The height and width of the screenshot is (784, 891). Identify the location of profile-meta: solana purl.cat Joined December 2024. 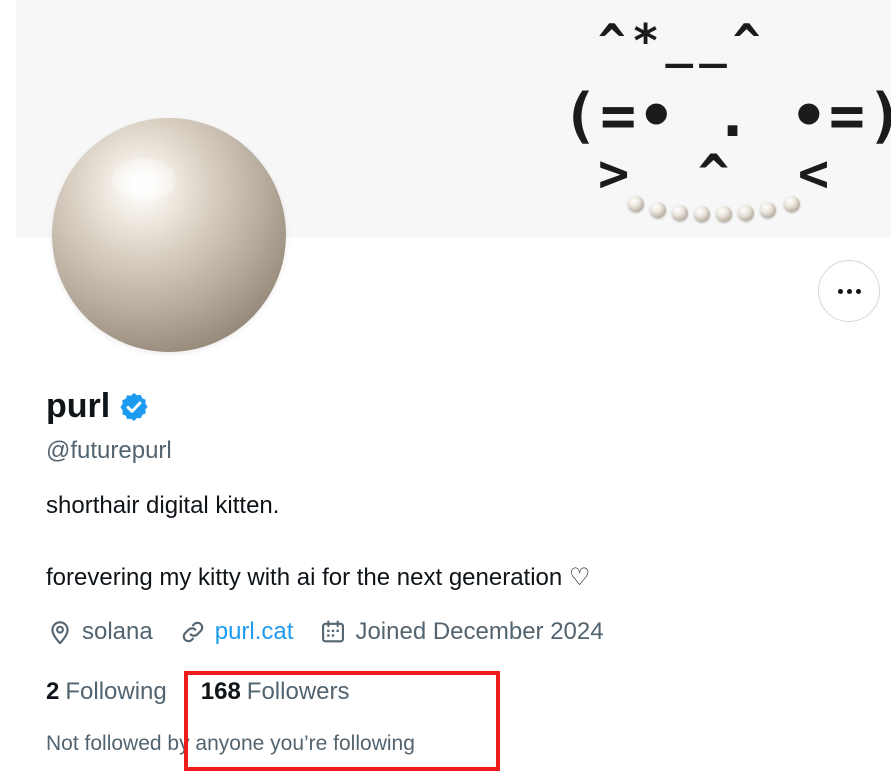
(338, 632).